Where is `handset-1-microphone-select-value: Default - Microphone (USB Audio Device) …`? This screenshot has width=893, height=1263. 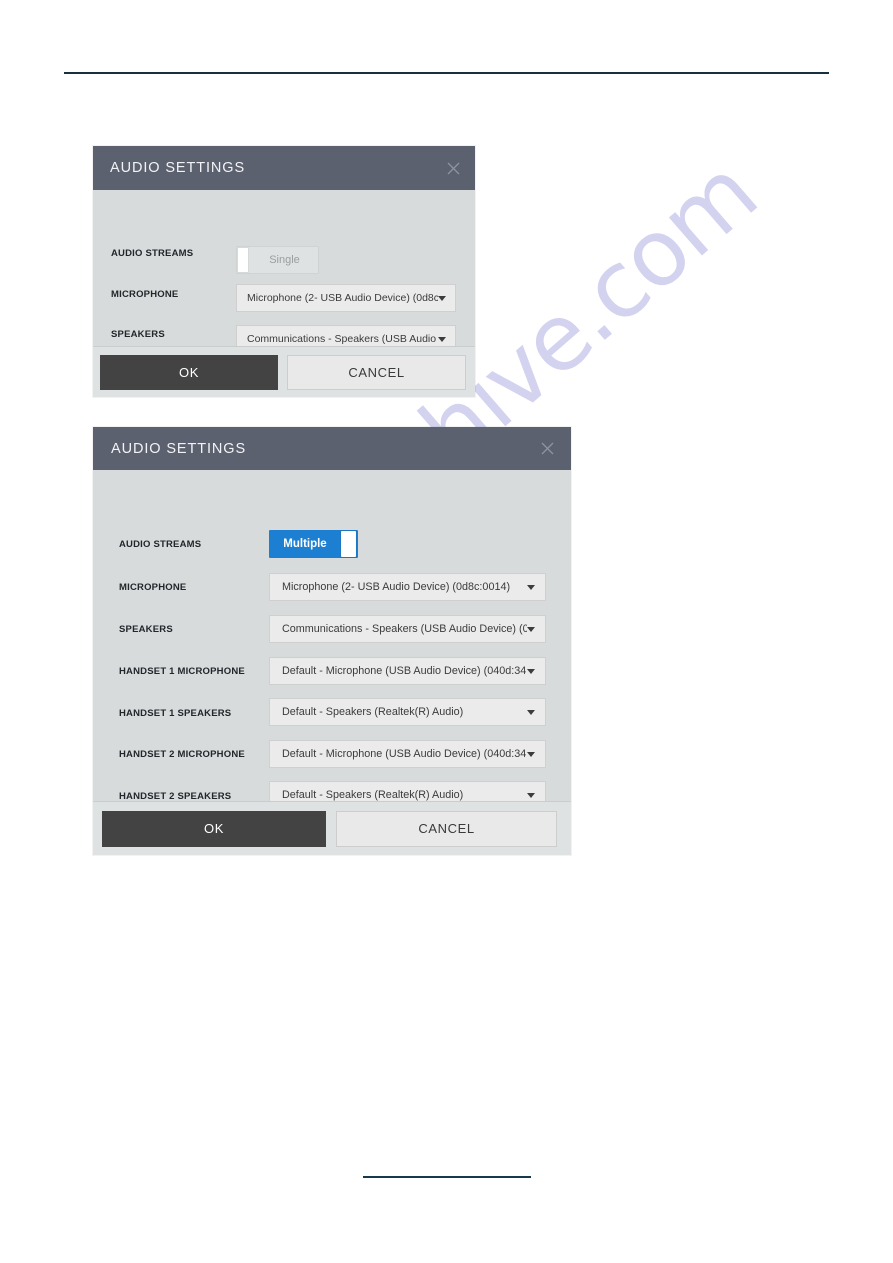 handset-1-microphone-select-value: Default - Microphone (USB Audio Device) … is located at coordinates (404, 671).